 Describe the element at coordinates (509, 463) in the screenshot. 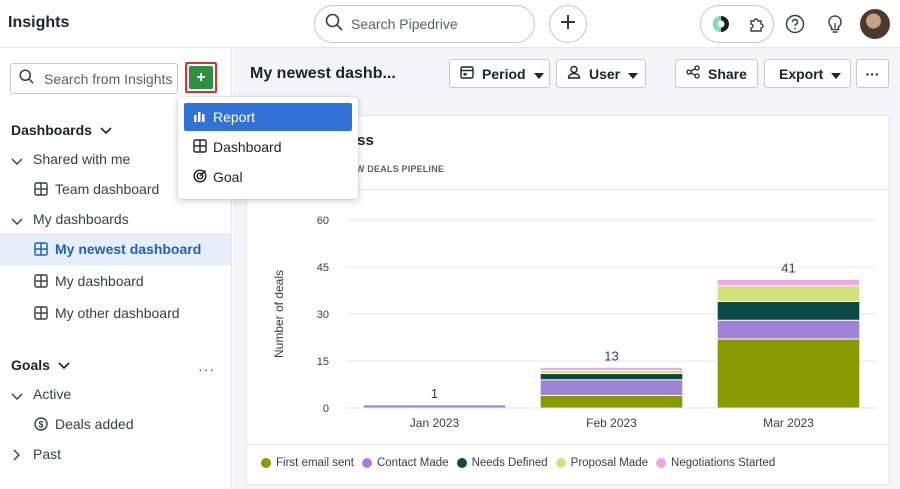

I see `legend-label: Needs Defined` at that location.